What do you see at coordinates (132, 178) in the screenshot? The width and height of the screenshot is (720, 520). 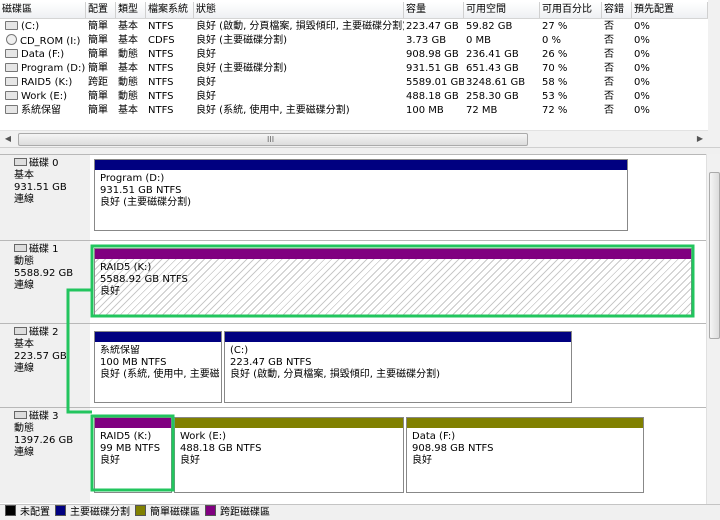 I see `partition-title: Program (D:)` at bounding box center [132, 178].